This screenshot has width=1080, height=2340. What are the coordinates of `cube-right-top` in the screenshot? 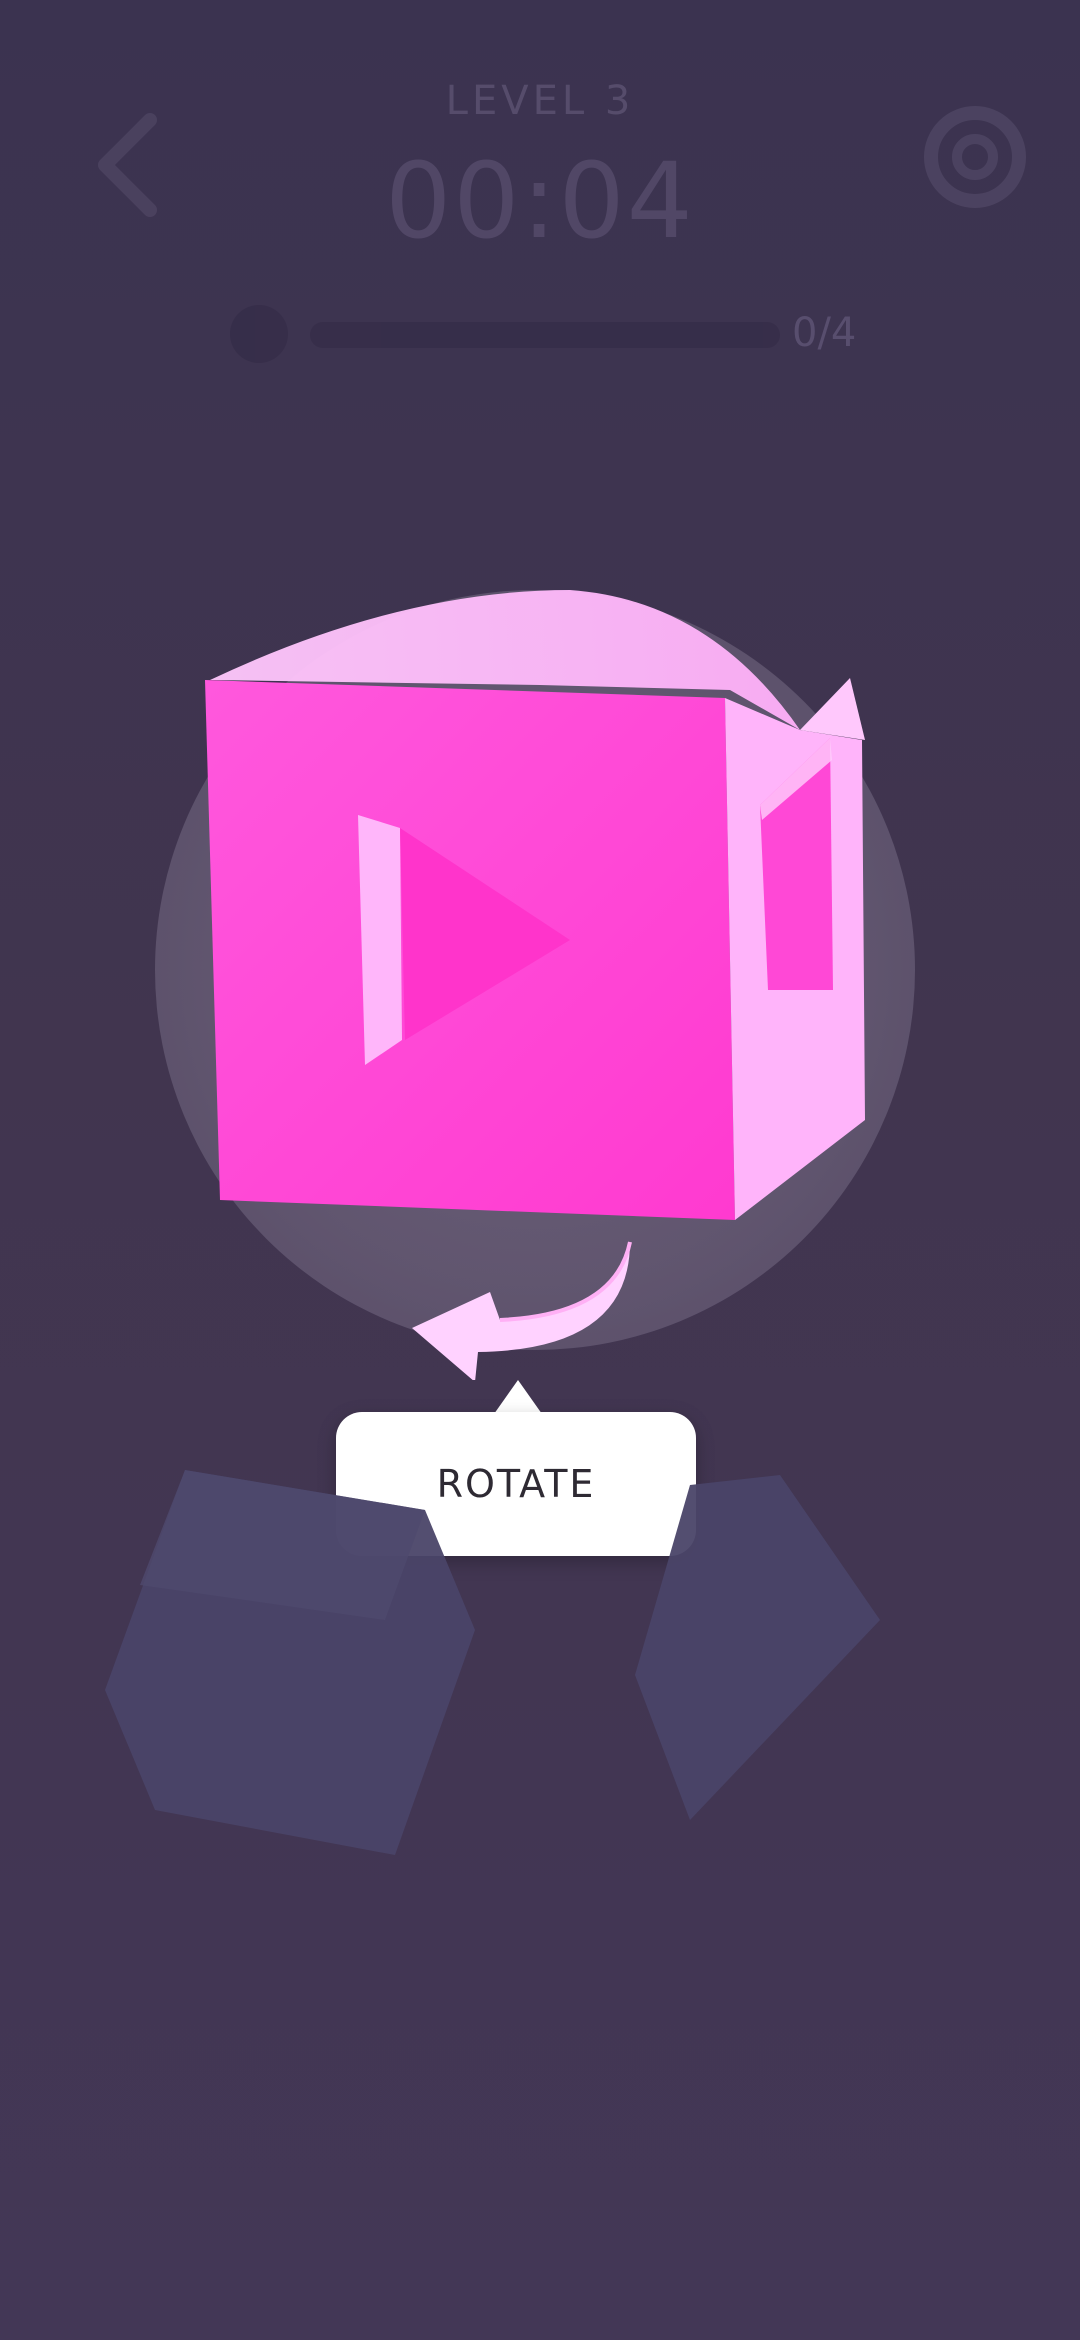 It's located at (832, 709).